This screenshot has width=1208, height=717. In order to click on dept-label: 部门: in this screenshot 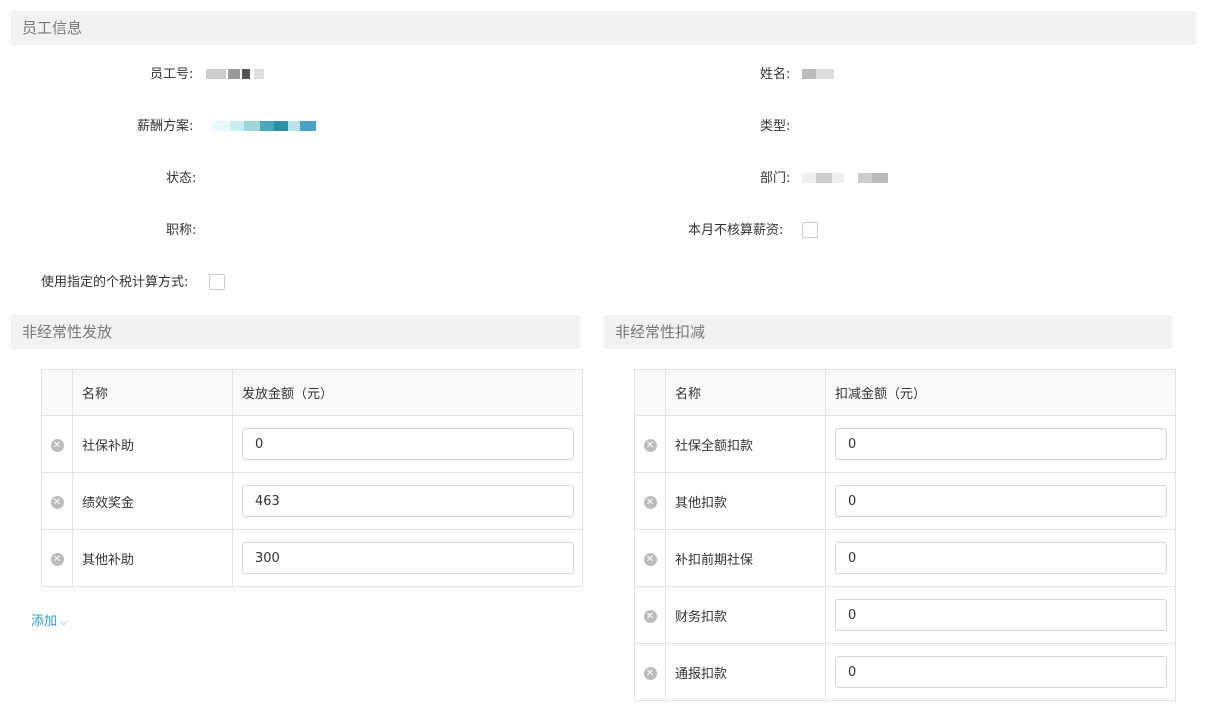, I will do `click(775, 178)`.